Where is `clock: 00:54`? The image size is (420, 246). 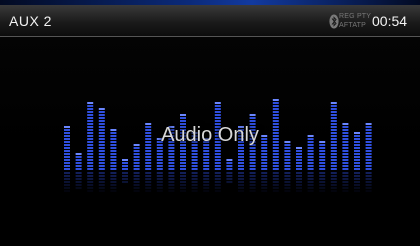 clock: 00:54 is located at coordinates (390, 21).